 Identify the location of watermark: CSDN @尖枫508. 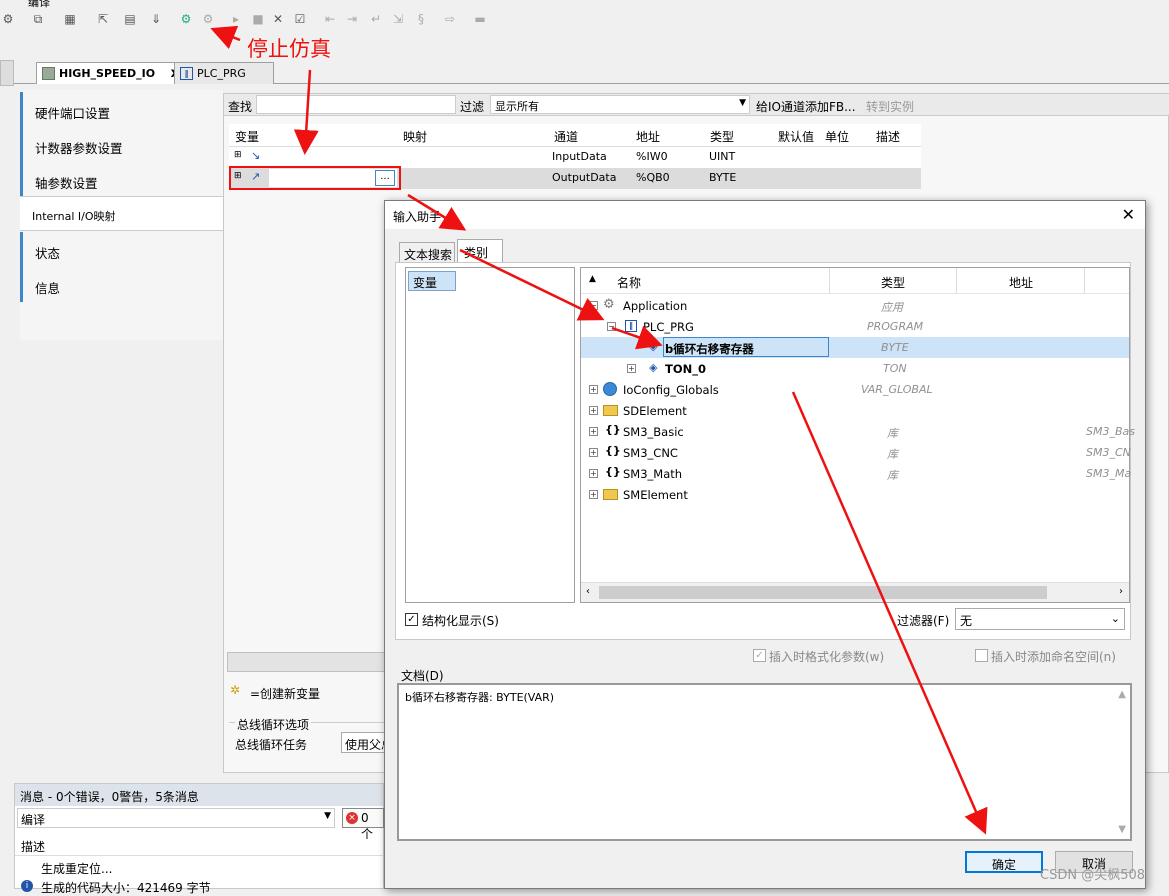
(1093, 875).